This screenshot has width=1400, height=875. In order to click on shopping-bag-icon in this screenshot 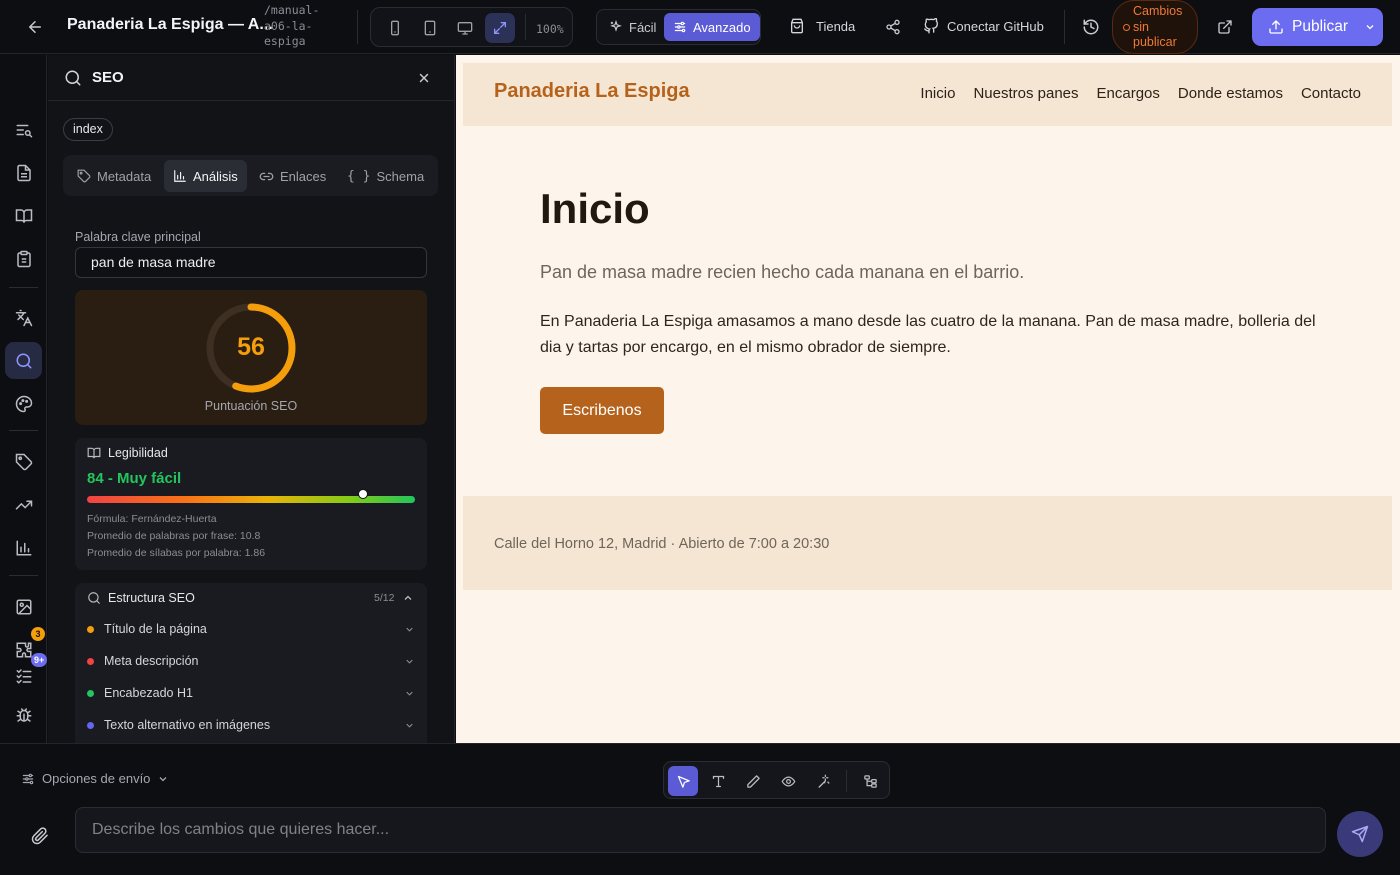, I will do `click(797, 26)`.